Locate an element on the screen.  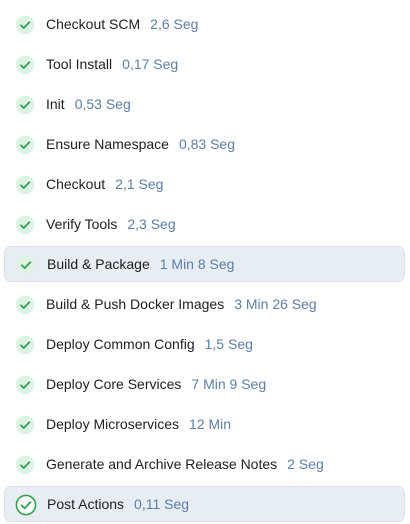
stage-generate-archive-release-notes: Generate and Archive Release Notes 2 Seg is located at coordinates (204, 464).